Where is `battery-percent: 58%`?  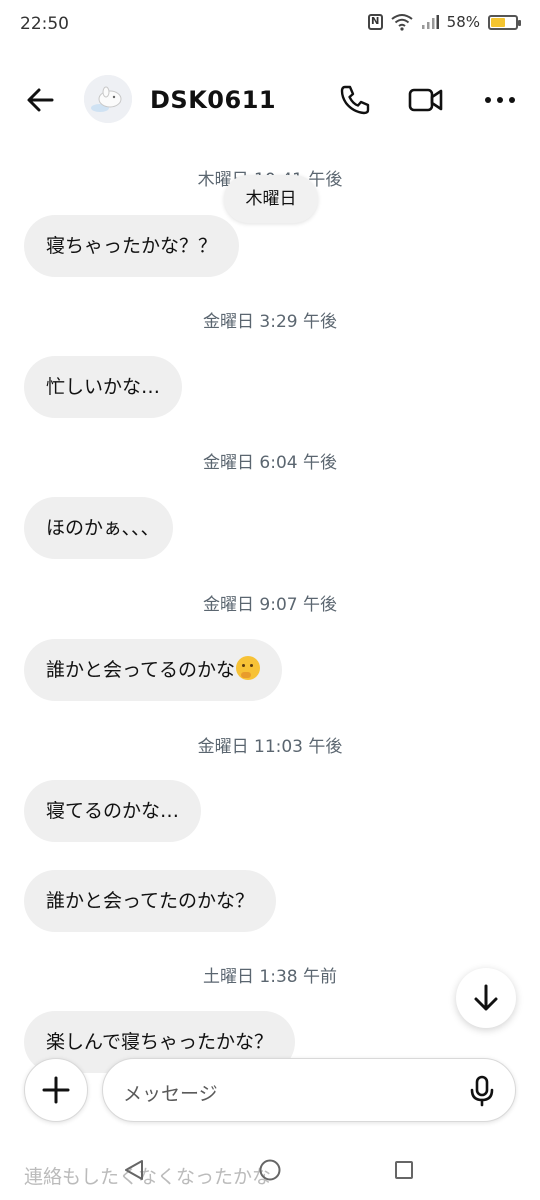
battery-percent: 58% is located at coordinates (463, 22).